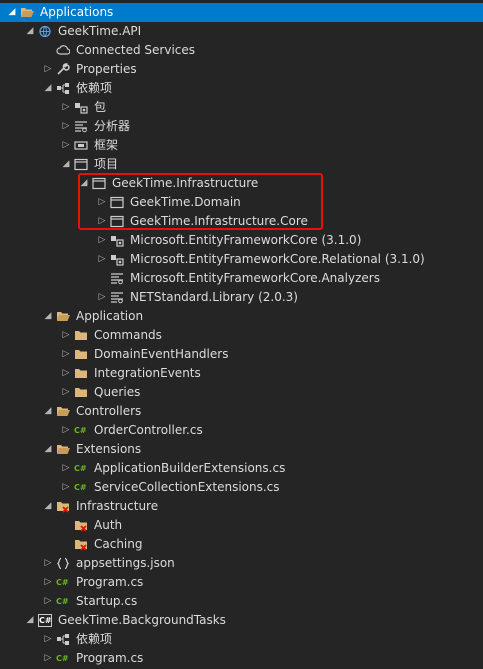 The image size is (483, 669). What do you see at coordinates (241, 525) in the screenshot?
I see `tree-item: Auth` at bounding box center [241, 525].